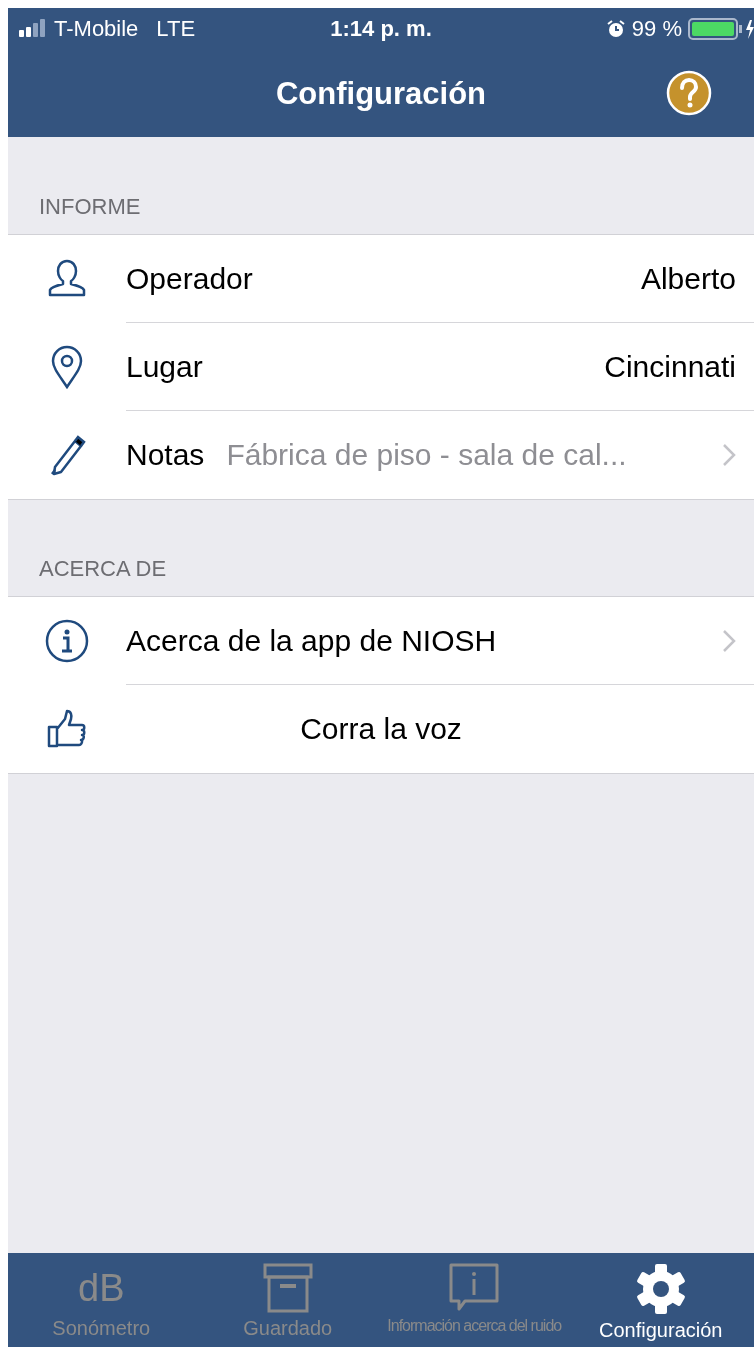 Image resolution: width=754 pixels, height=1347 pixels. I want to click on section-header: INFORME, so click(90, 207).